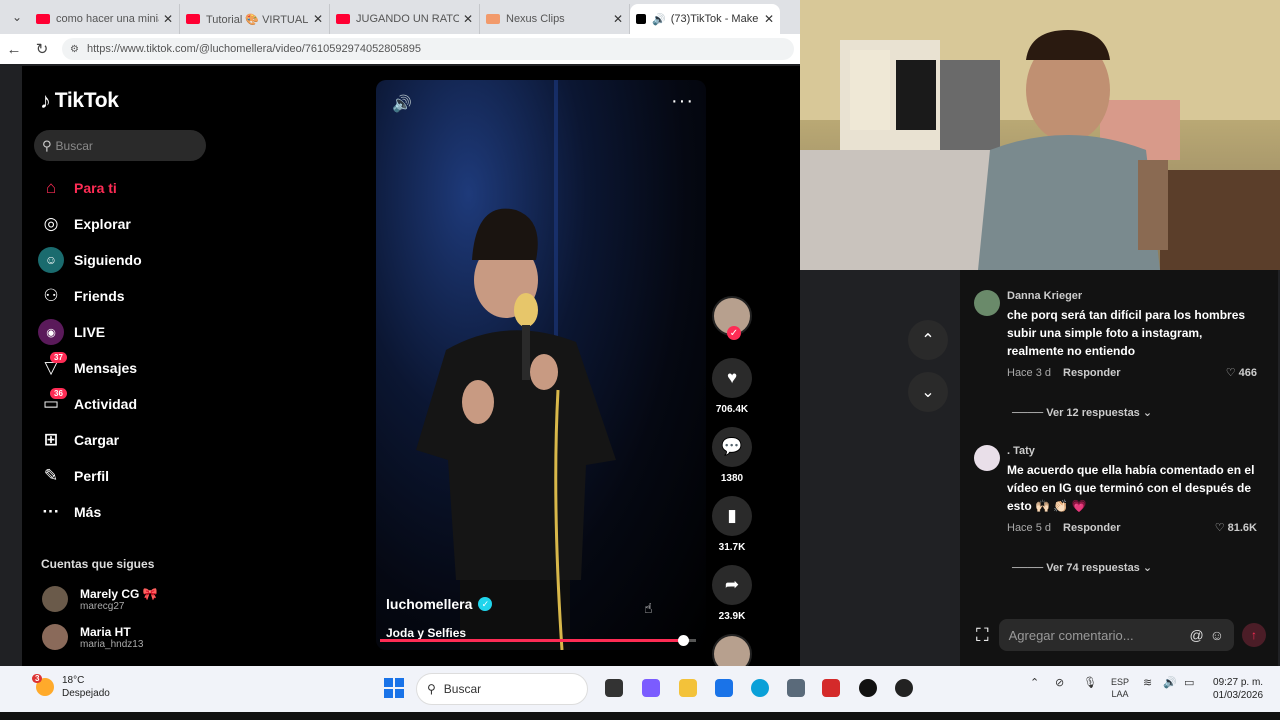 The height and width of the screenshot is (720, 1280). I want to click on sidebar-item-live: ◉ LIVE, so click(90, 332).